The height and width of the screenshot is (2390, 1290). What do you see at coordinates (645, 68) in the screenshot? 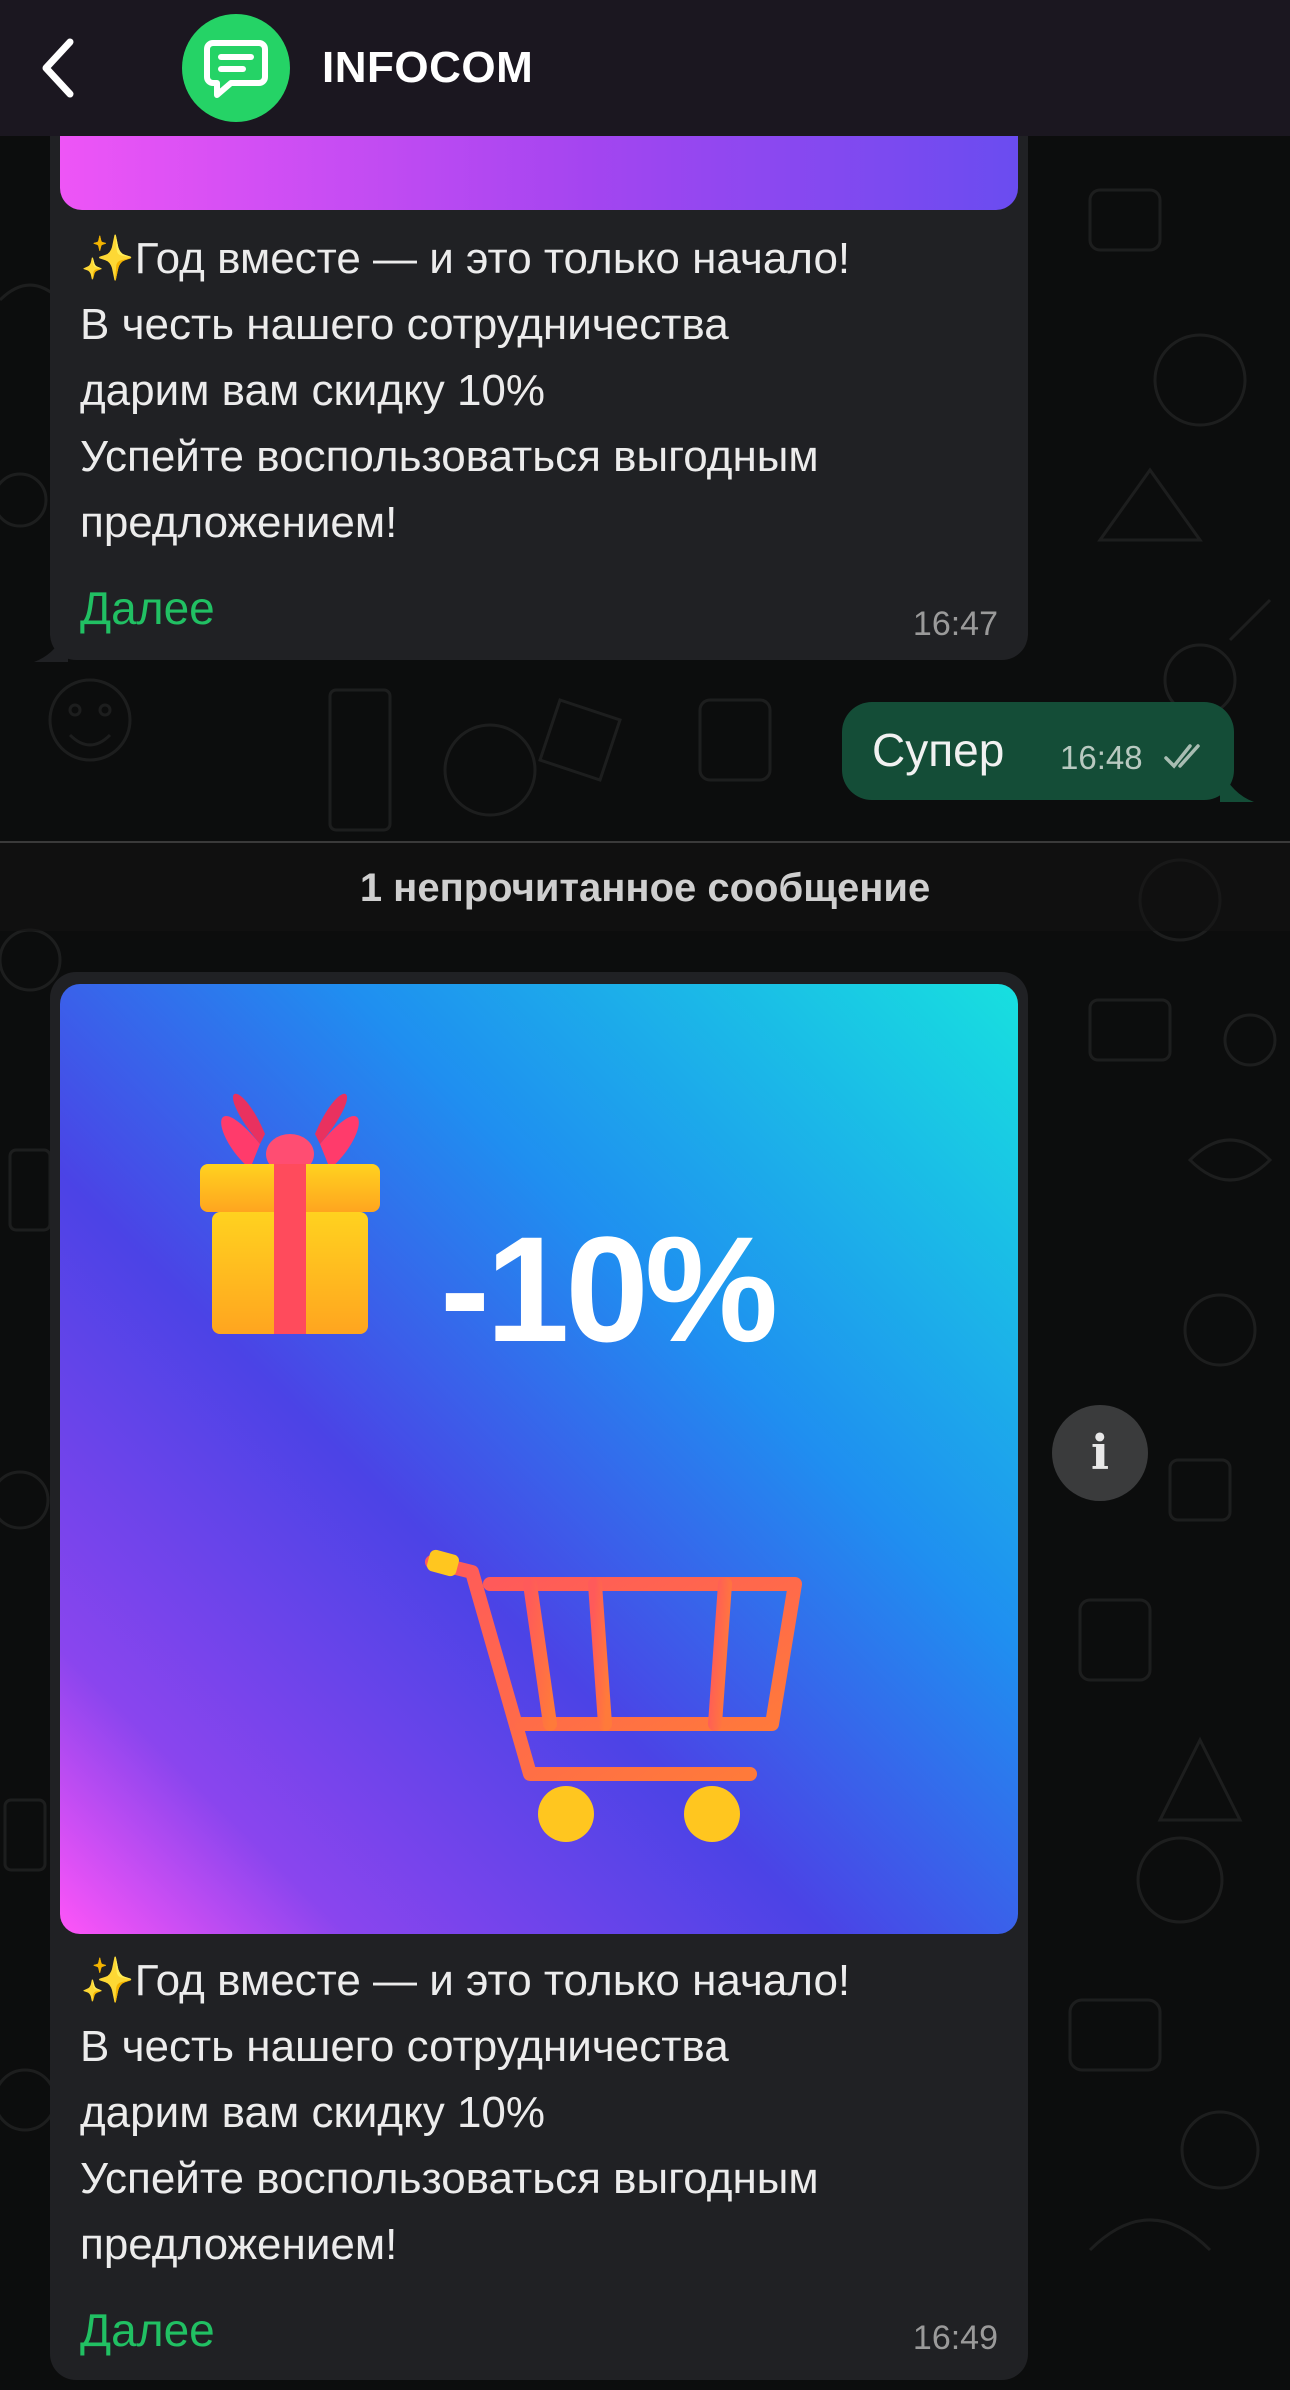
I see `chat-header: INFOCOM` at bounding box center [645, 68].